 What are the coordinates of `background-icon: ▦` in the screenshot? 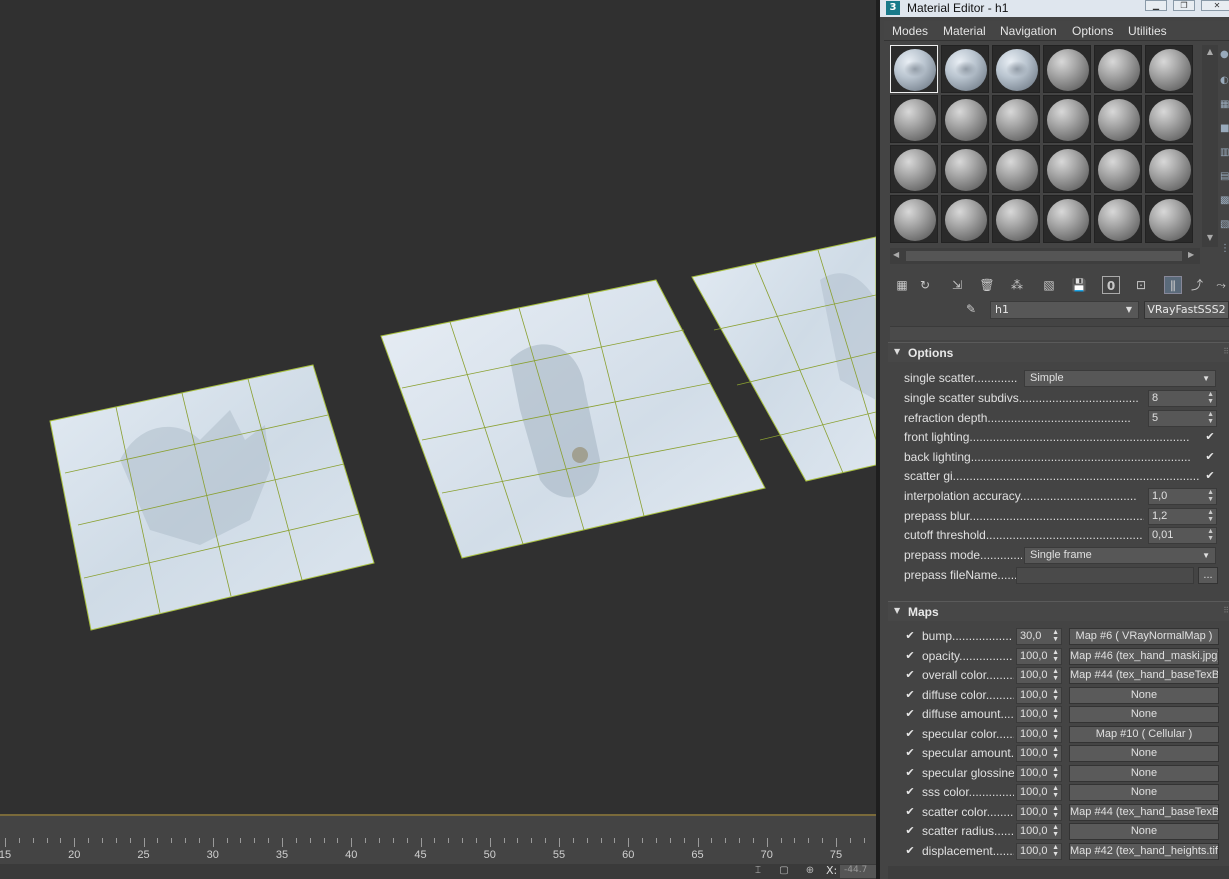 It's located at (1224, 106).